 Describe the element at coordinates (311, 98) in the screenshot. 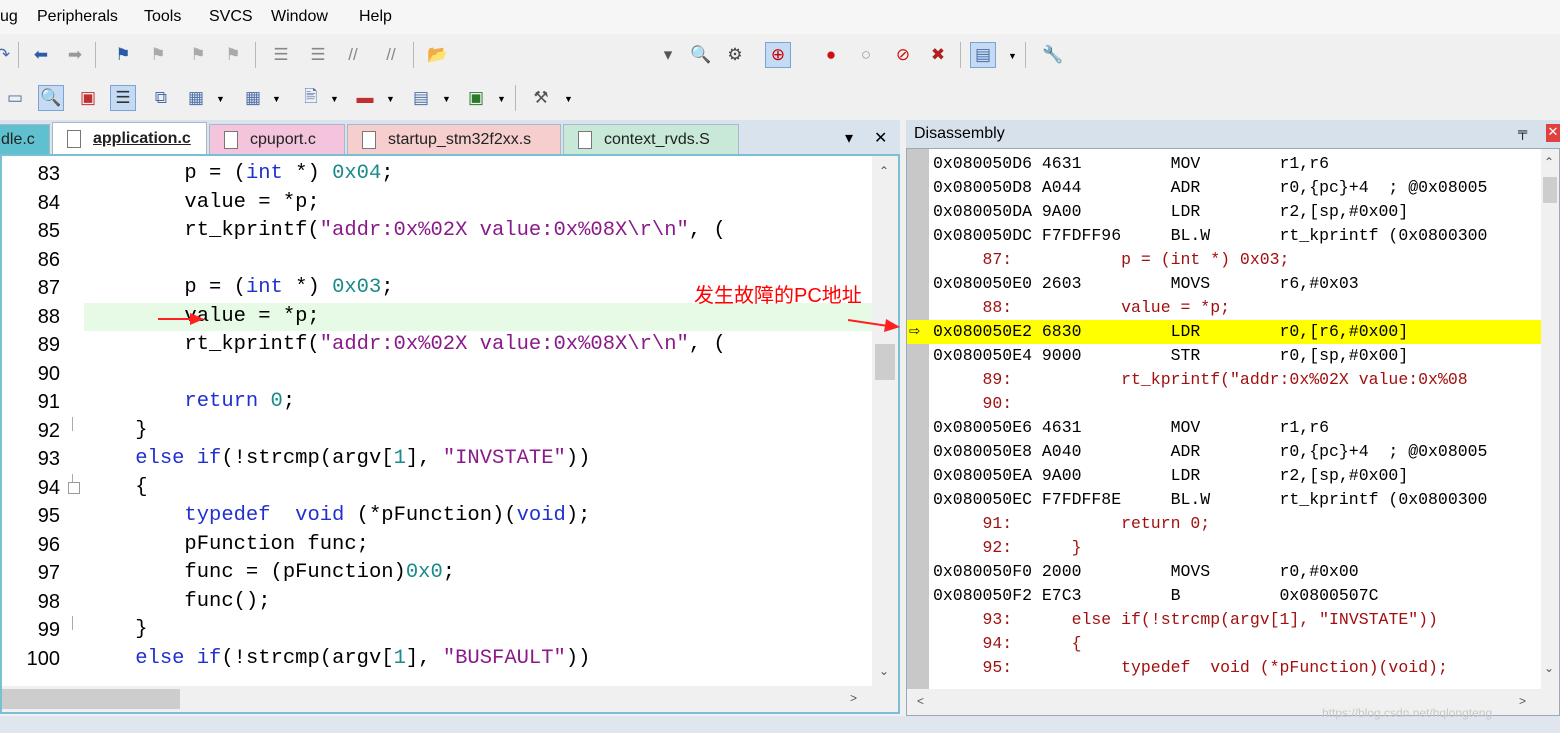

I see `serial-window-icon: 🖹` at that location.